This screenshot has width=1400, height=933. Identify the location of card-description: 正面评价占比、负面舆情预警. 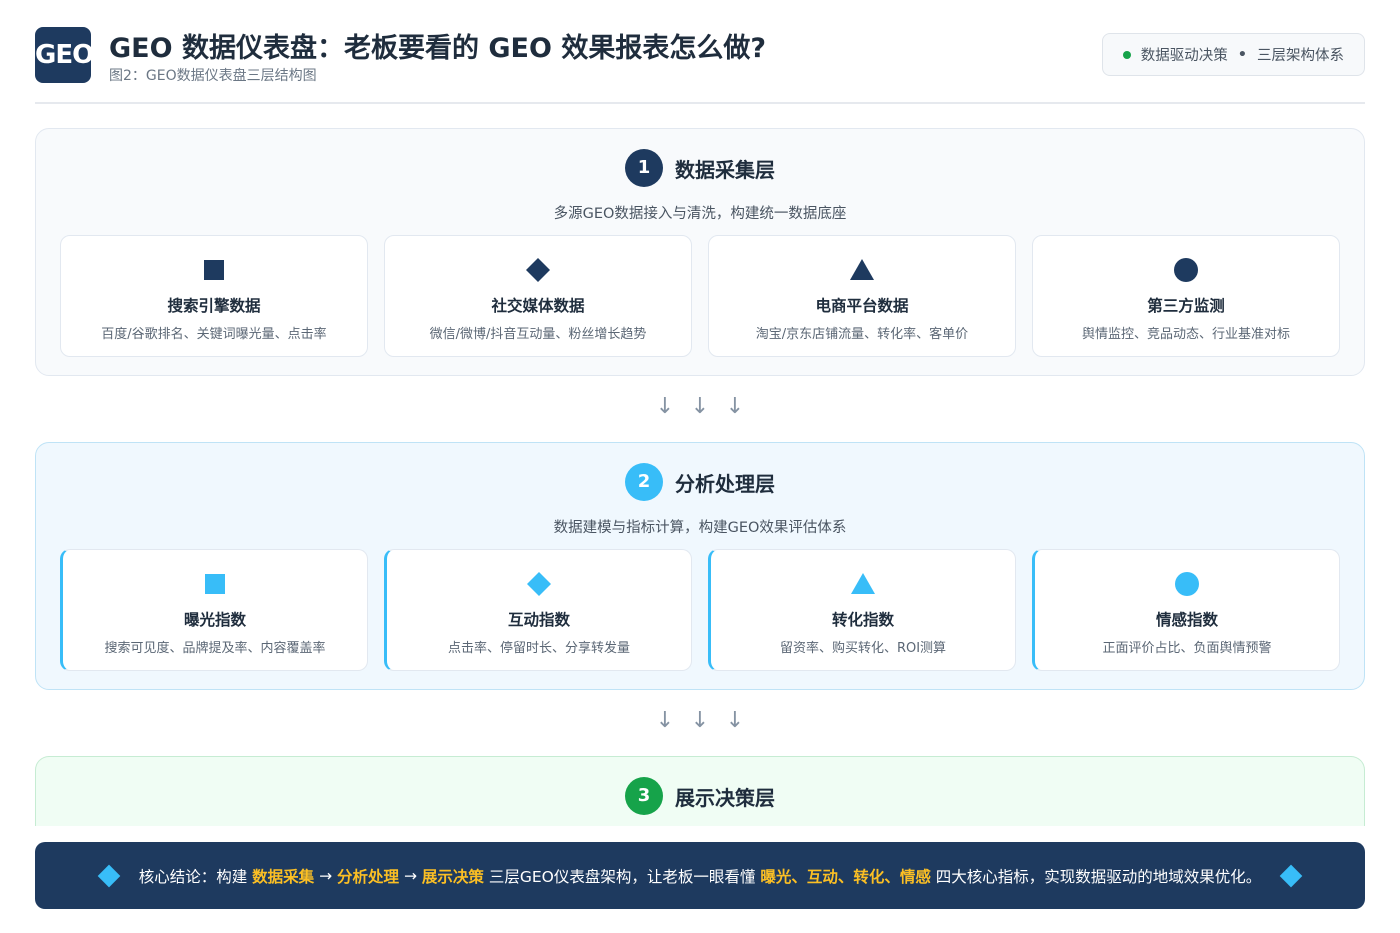
(1187, 648).